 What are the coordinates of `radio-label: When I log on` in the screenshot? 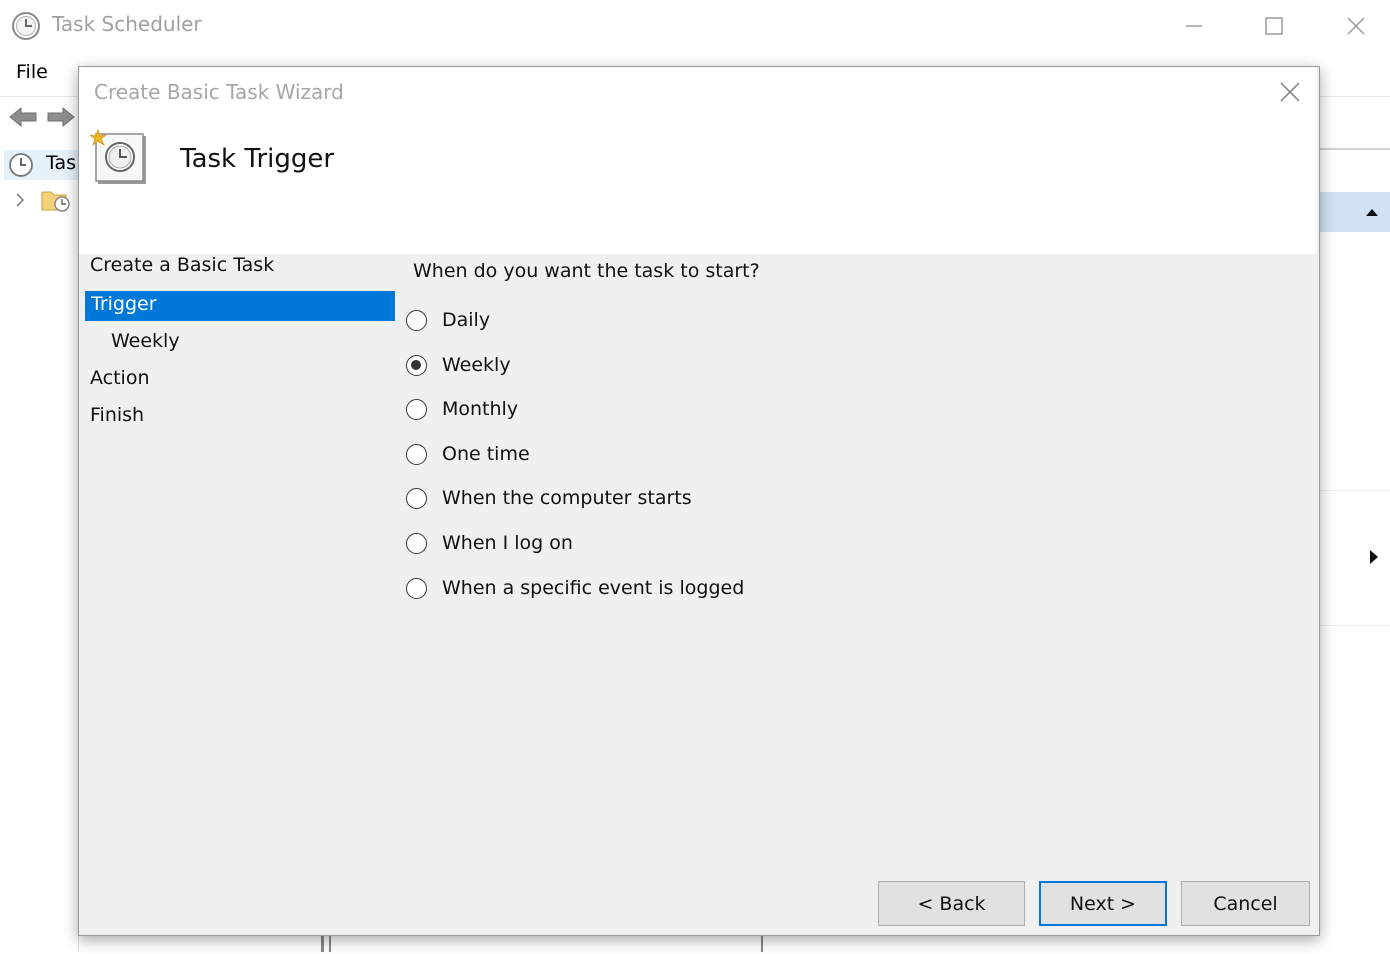 It's located at (507, 543).